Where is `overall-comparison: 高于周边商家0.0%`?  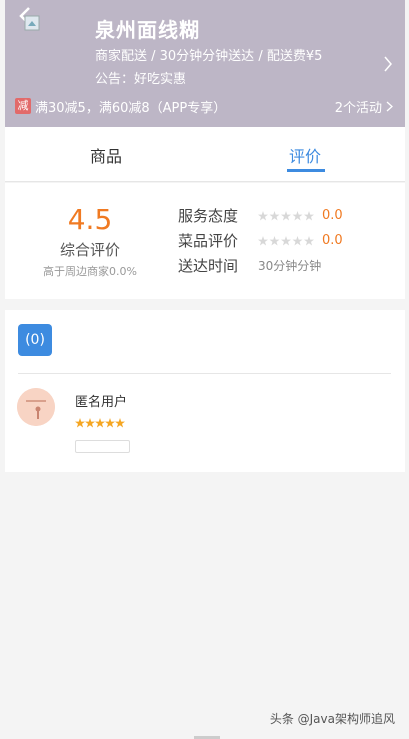 overall-comparison: 高于周边商家0.0% is located at coordinates (90, 271).